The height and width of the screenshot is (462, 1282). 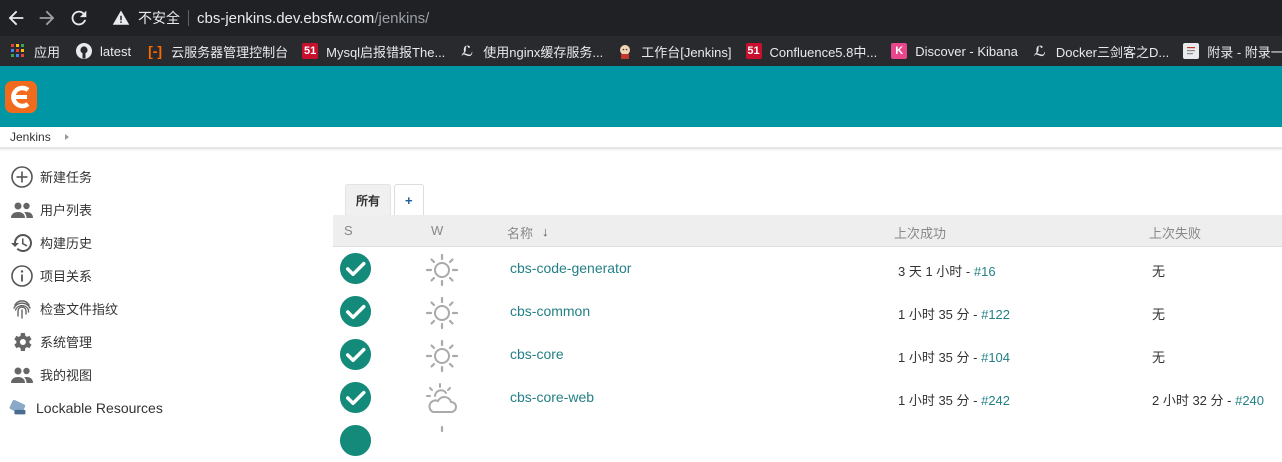 I want to click on build-link: #104, so click(x=995, y=357).